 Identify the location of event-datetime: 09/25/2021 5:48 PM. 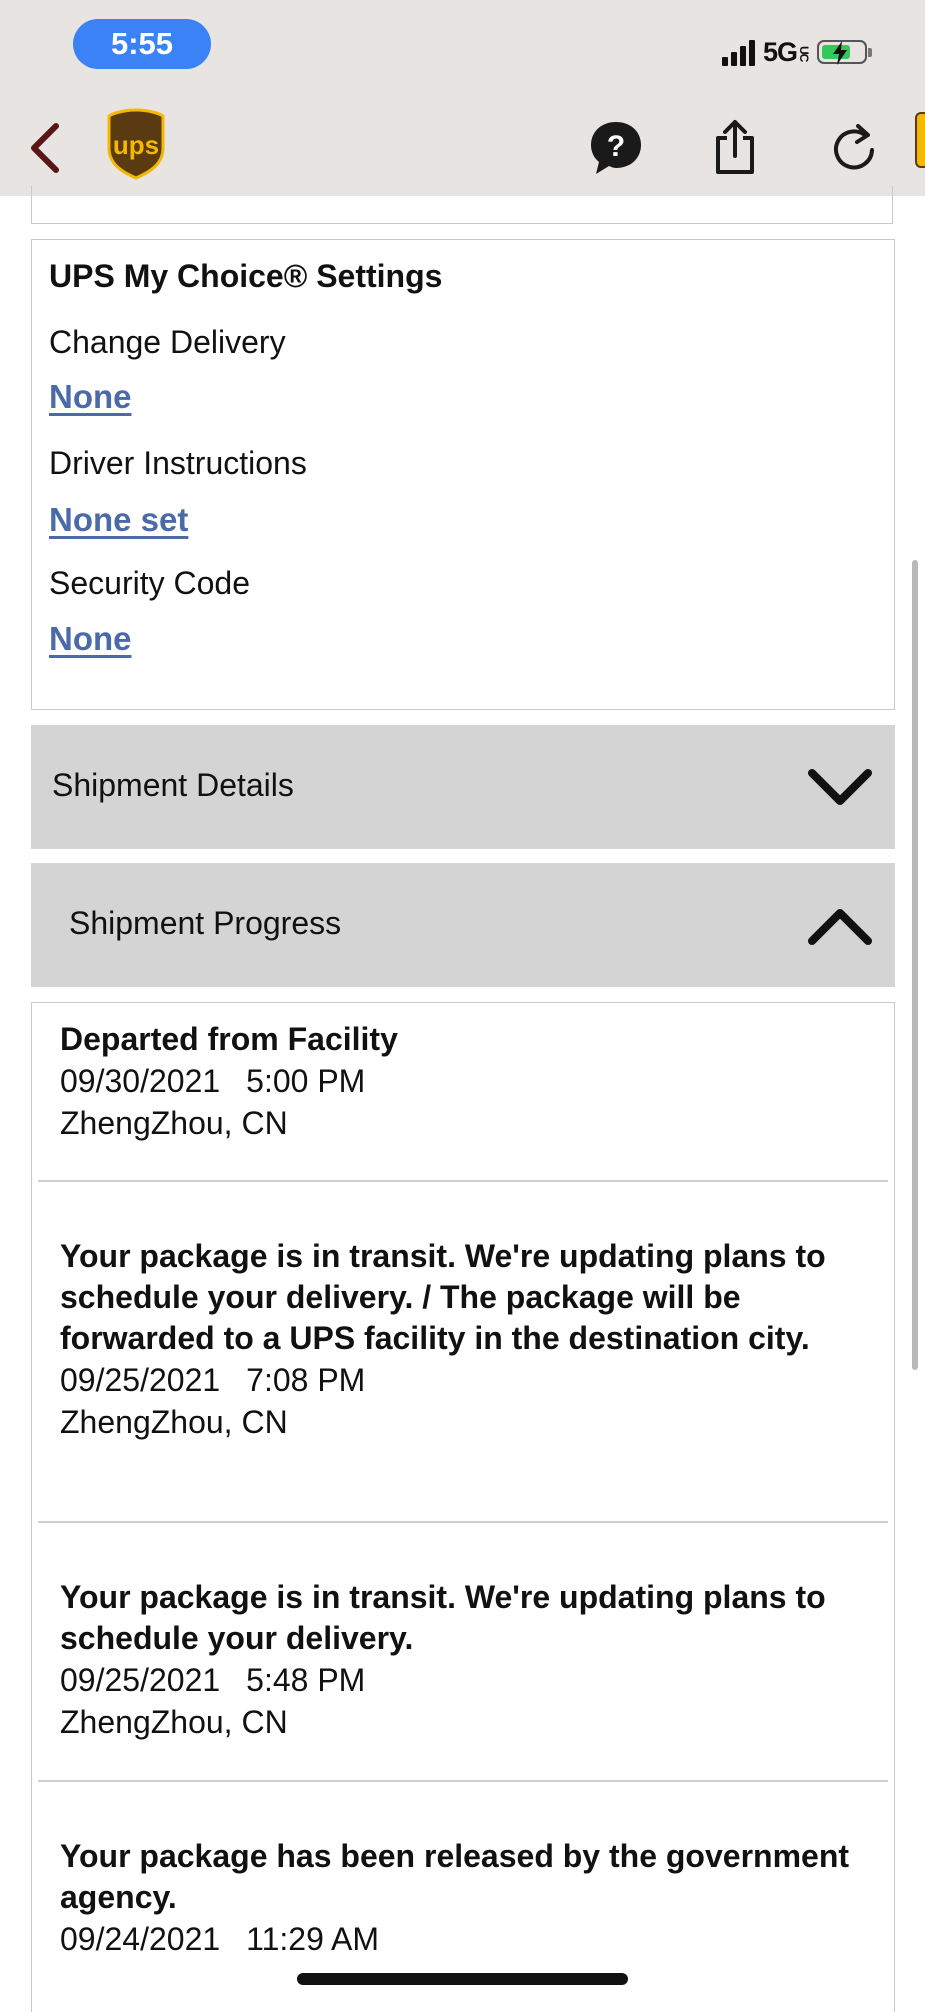
(213, 1680).